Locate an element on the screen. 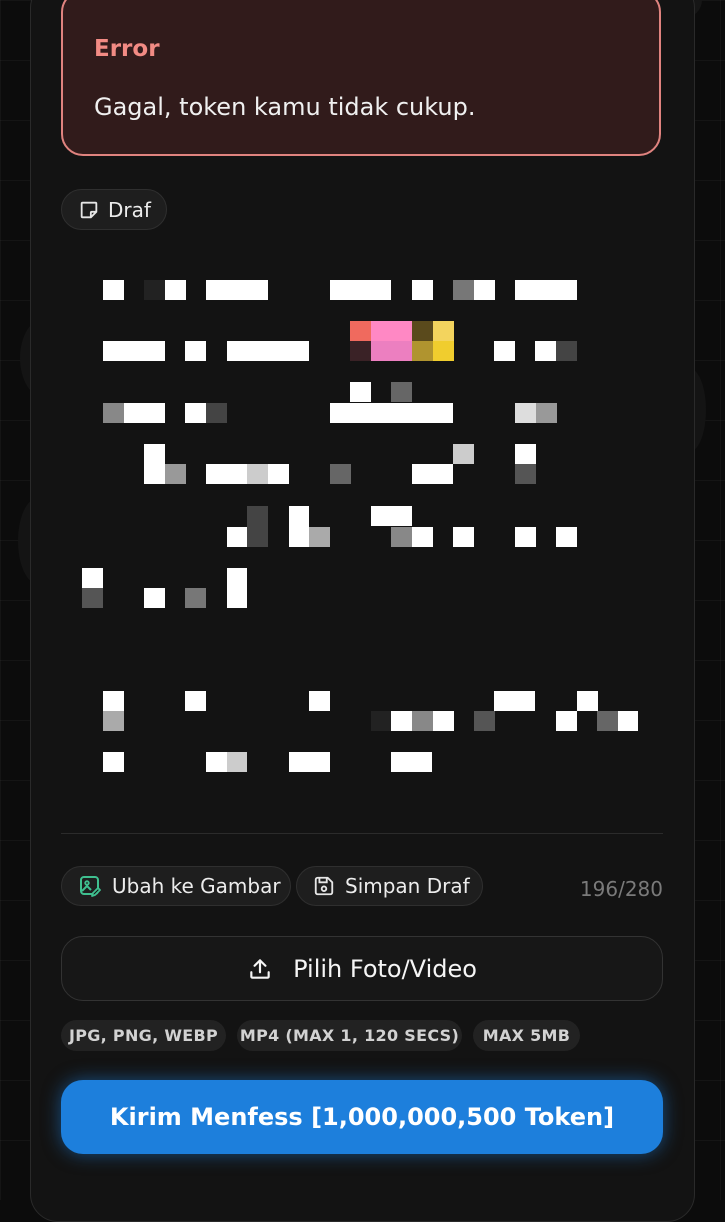 This screenshot has width=725, height=1222. save-draft-button: Simpan Draf is located at coordinates (389, 886).